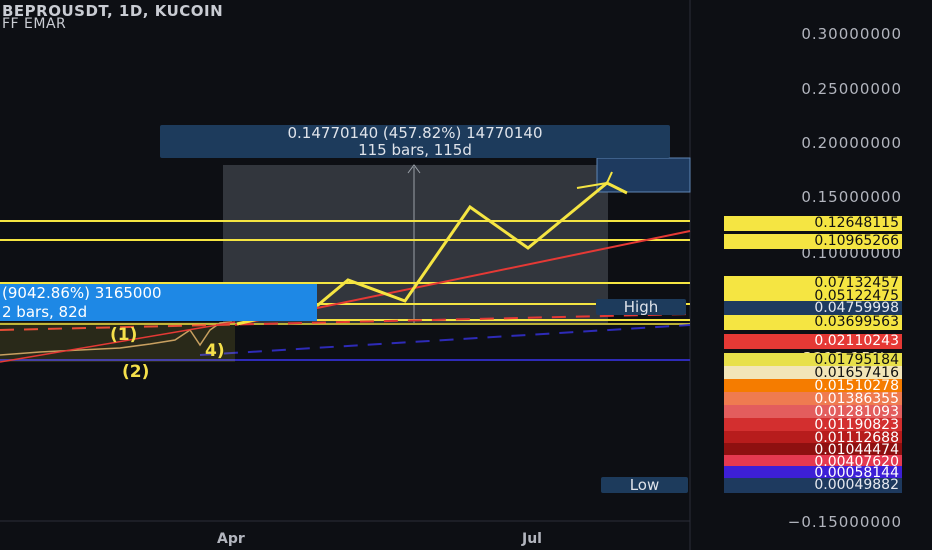 This screenshot has width=932, height=550. I want to click on measure-left-line1: (9042.86%) 3165000, so click(82, 293).